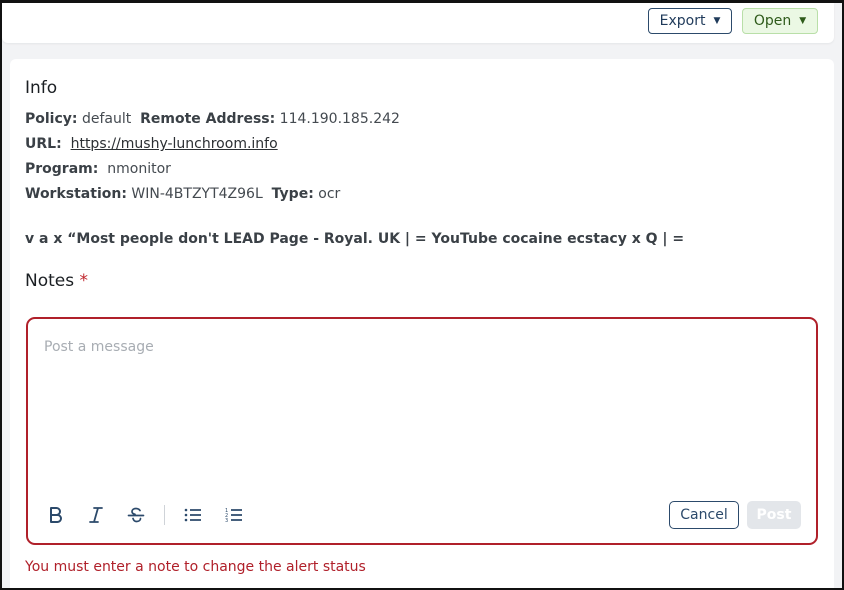 This screenshot has height=590, width=844. What do you see at coordinates (704, 515) in the screenshot?
I see `cancel-button: Cancel` at bounding box center [704, 515].